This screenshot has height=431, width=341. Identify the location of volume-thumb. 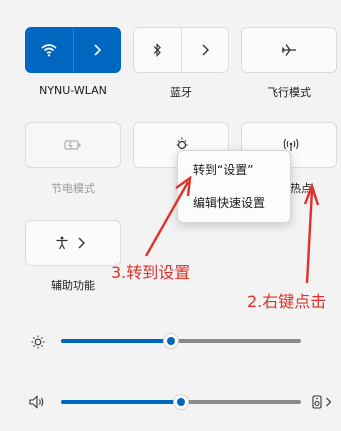
(181, 402).